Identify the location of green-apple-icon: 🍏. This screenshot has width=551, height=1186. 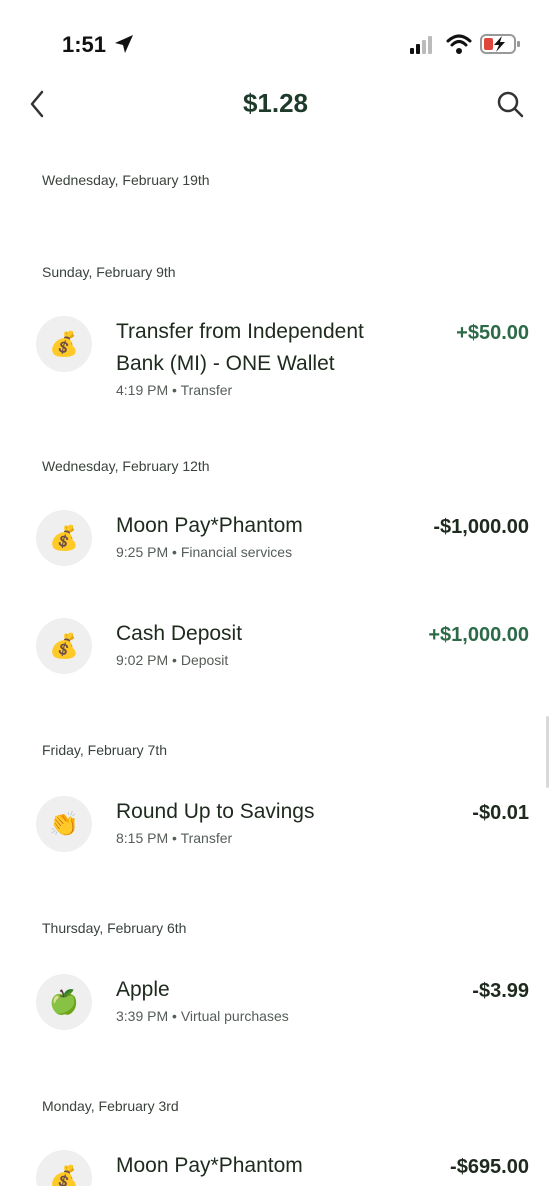
(64, 1002).